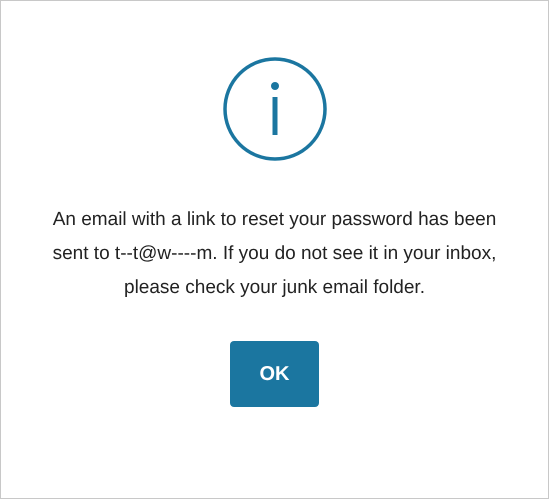  Describe the element at coordinates (274, 109) in the screenshot. I see `info-icon` at that location.